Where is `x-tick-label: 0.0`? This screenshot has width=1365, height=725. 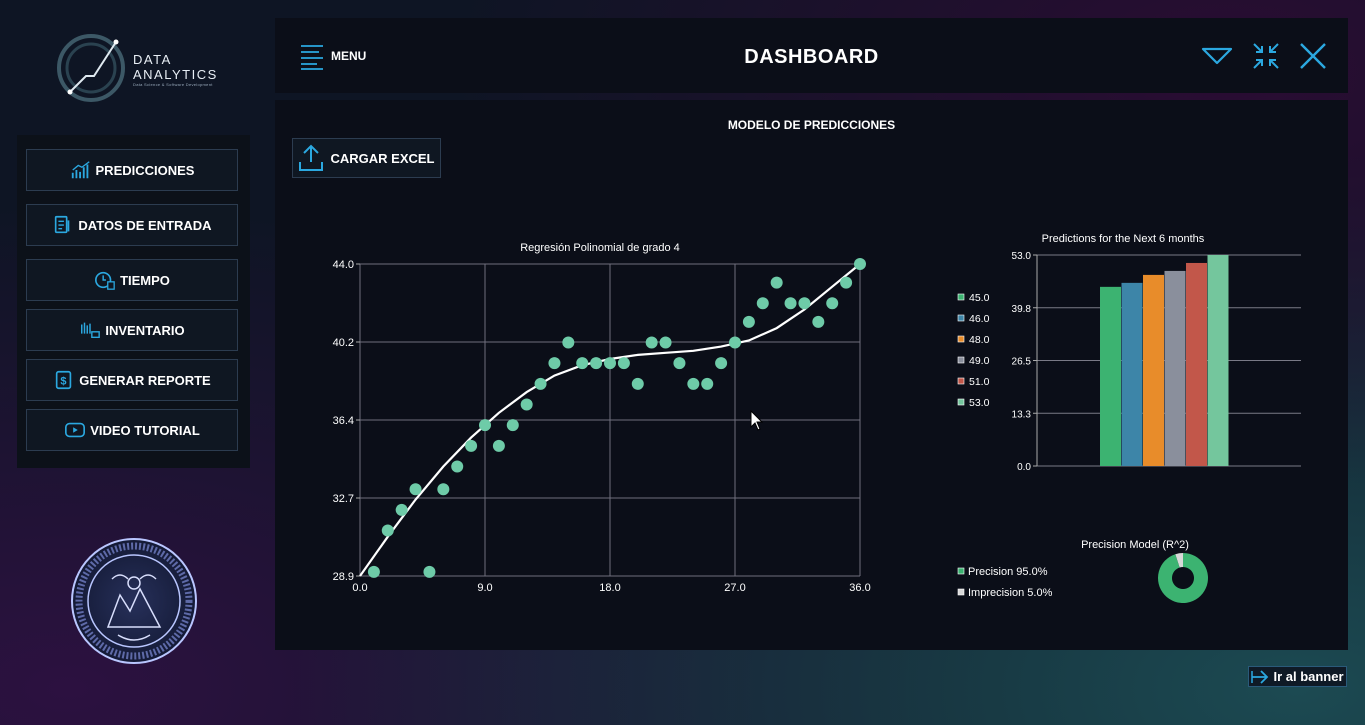
x-tick-label: 0.0 is located at coordinates (359, 588).